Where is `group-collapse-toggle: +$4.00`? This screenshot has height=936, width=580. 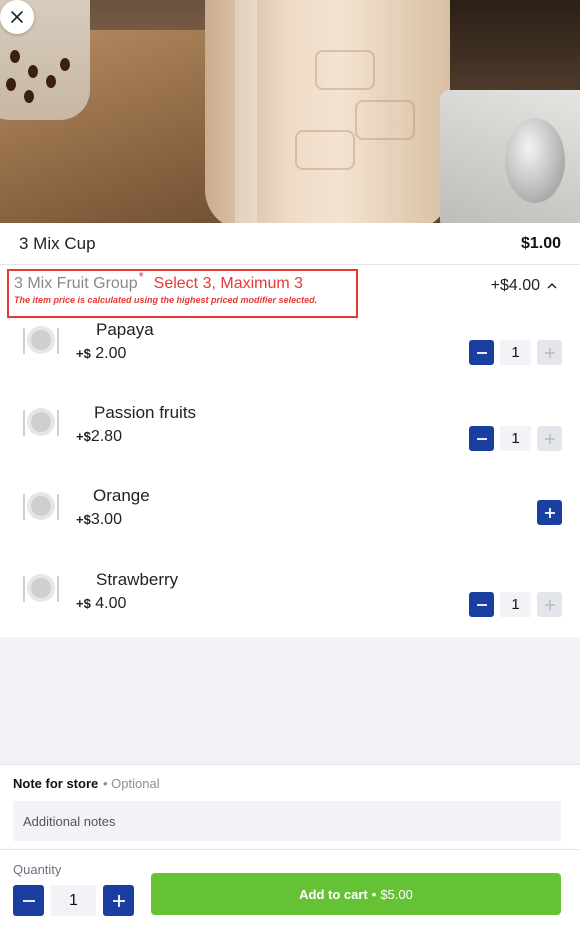
group-collapse-toggle: +$4.00 is located at coordinates (524, 286).